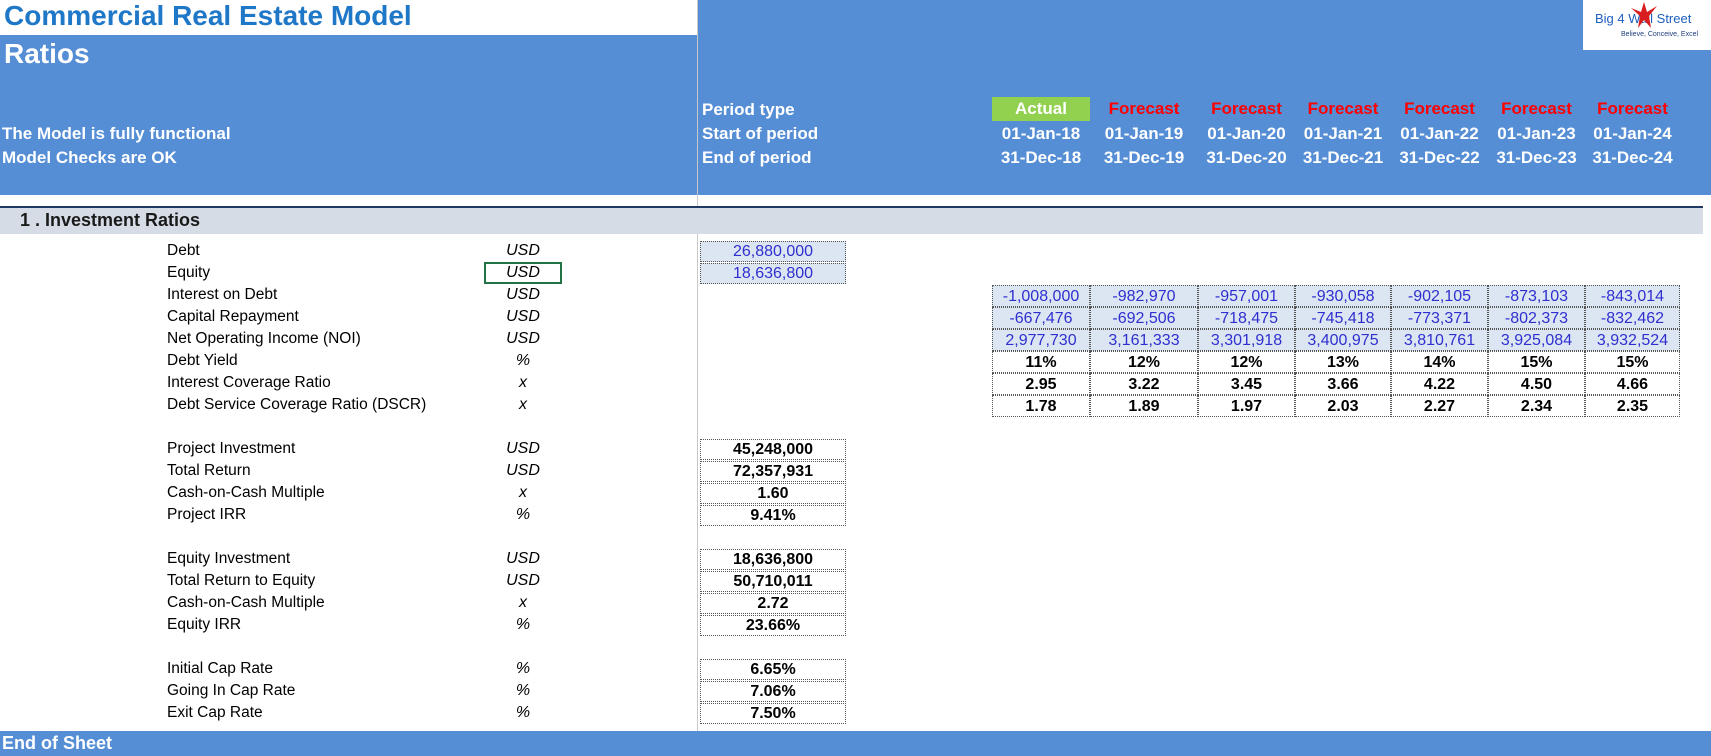 This screenshot has height=756, width=1711. I want to click on row-unit-debt-yield: %, so click(523, 361).